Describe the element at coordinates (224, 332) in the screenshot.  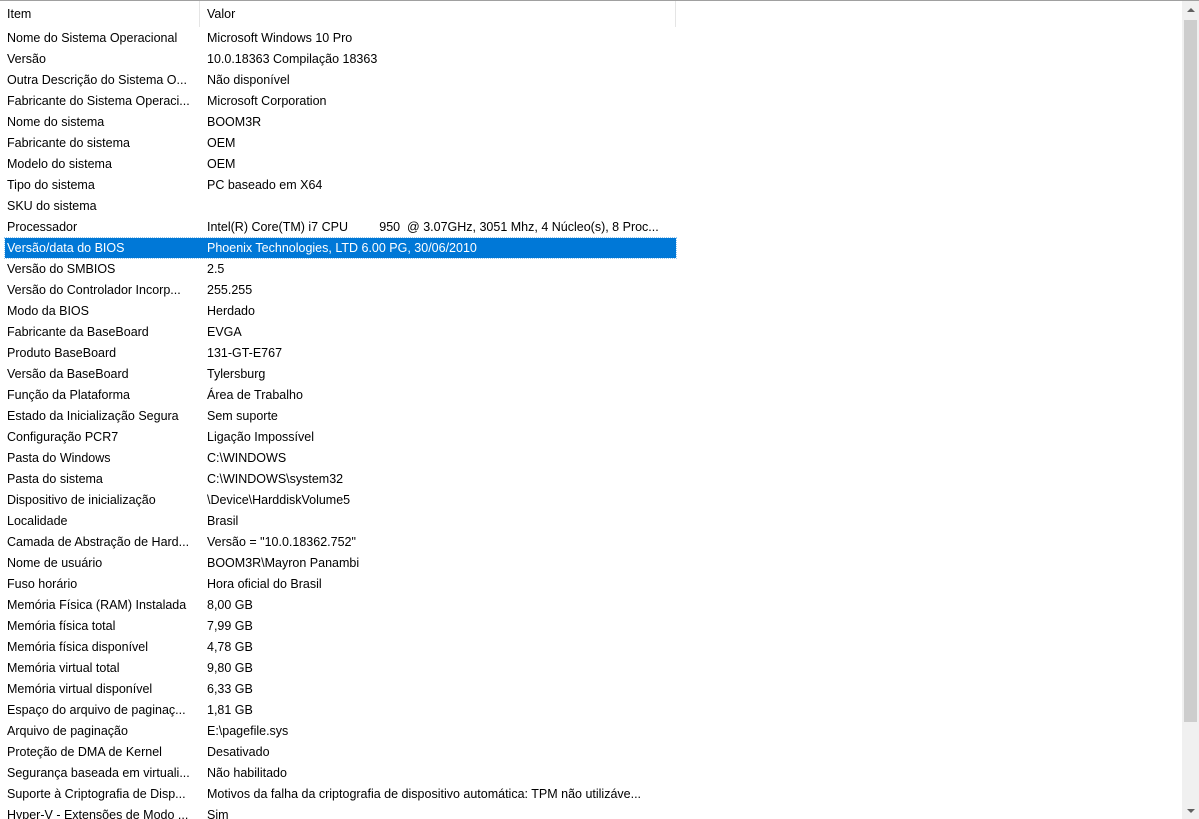
I see `cell-value: EVGA` at that location.